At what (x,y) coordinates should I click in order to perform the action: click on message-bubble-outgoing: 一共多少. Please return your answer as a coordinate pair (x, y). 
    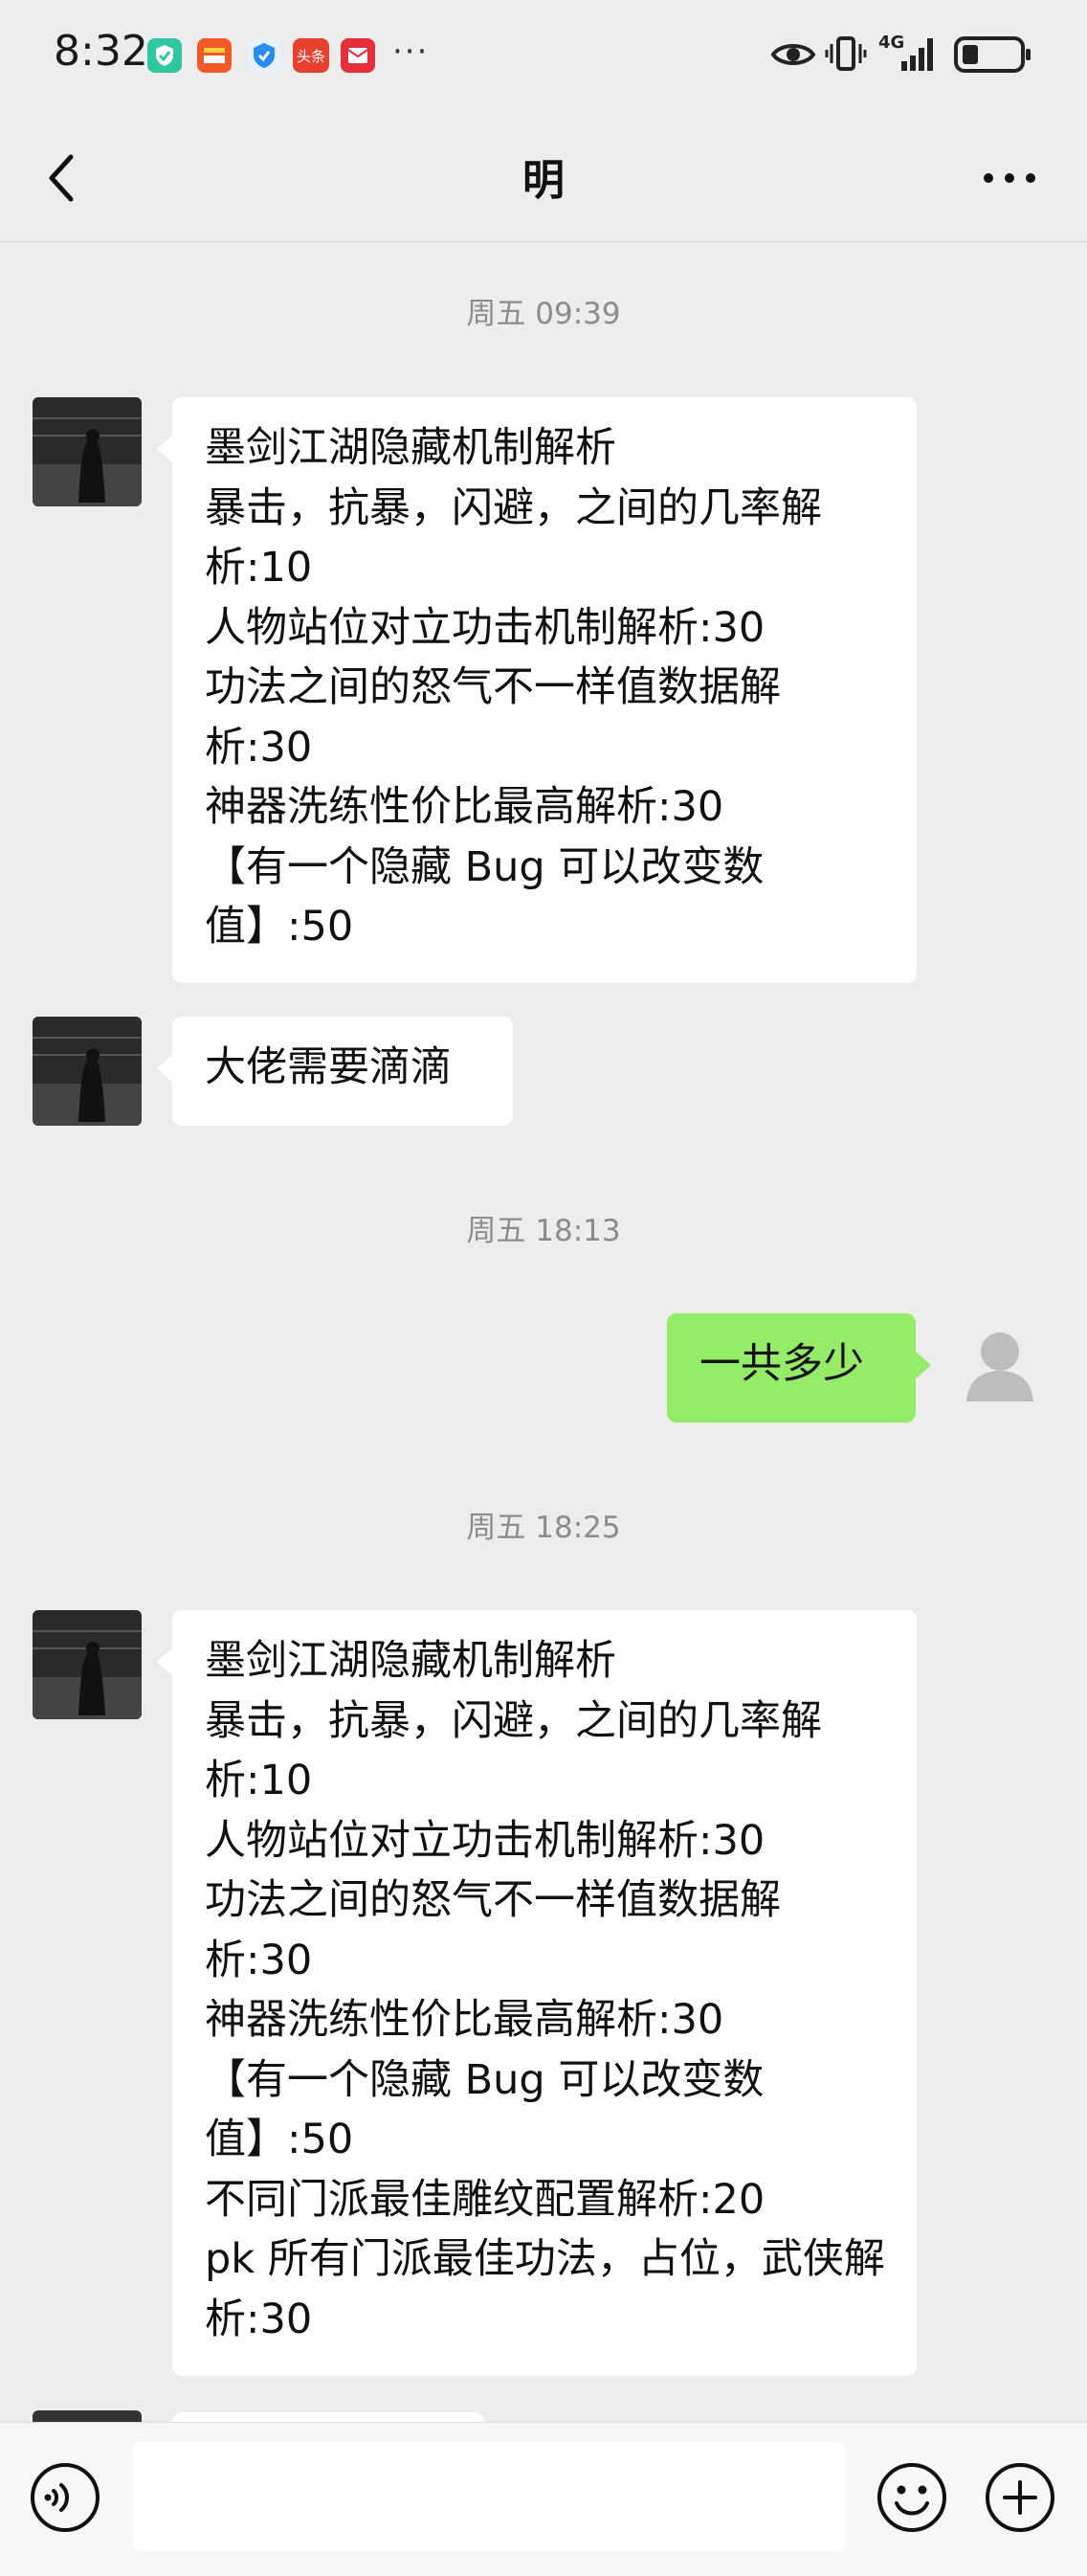
    Looking at the image, I should click on (799, 1368).